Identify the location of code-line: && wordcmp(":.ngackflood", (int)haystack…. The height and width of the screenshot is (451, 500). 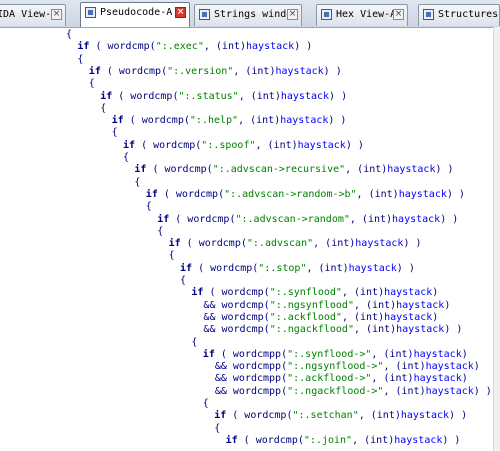
(326, 330).